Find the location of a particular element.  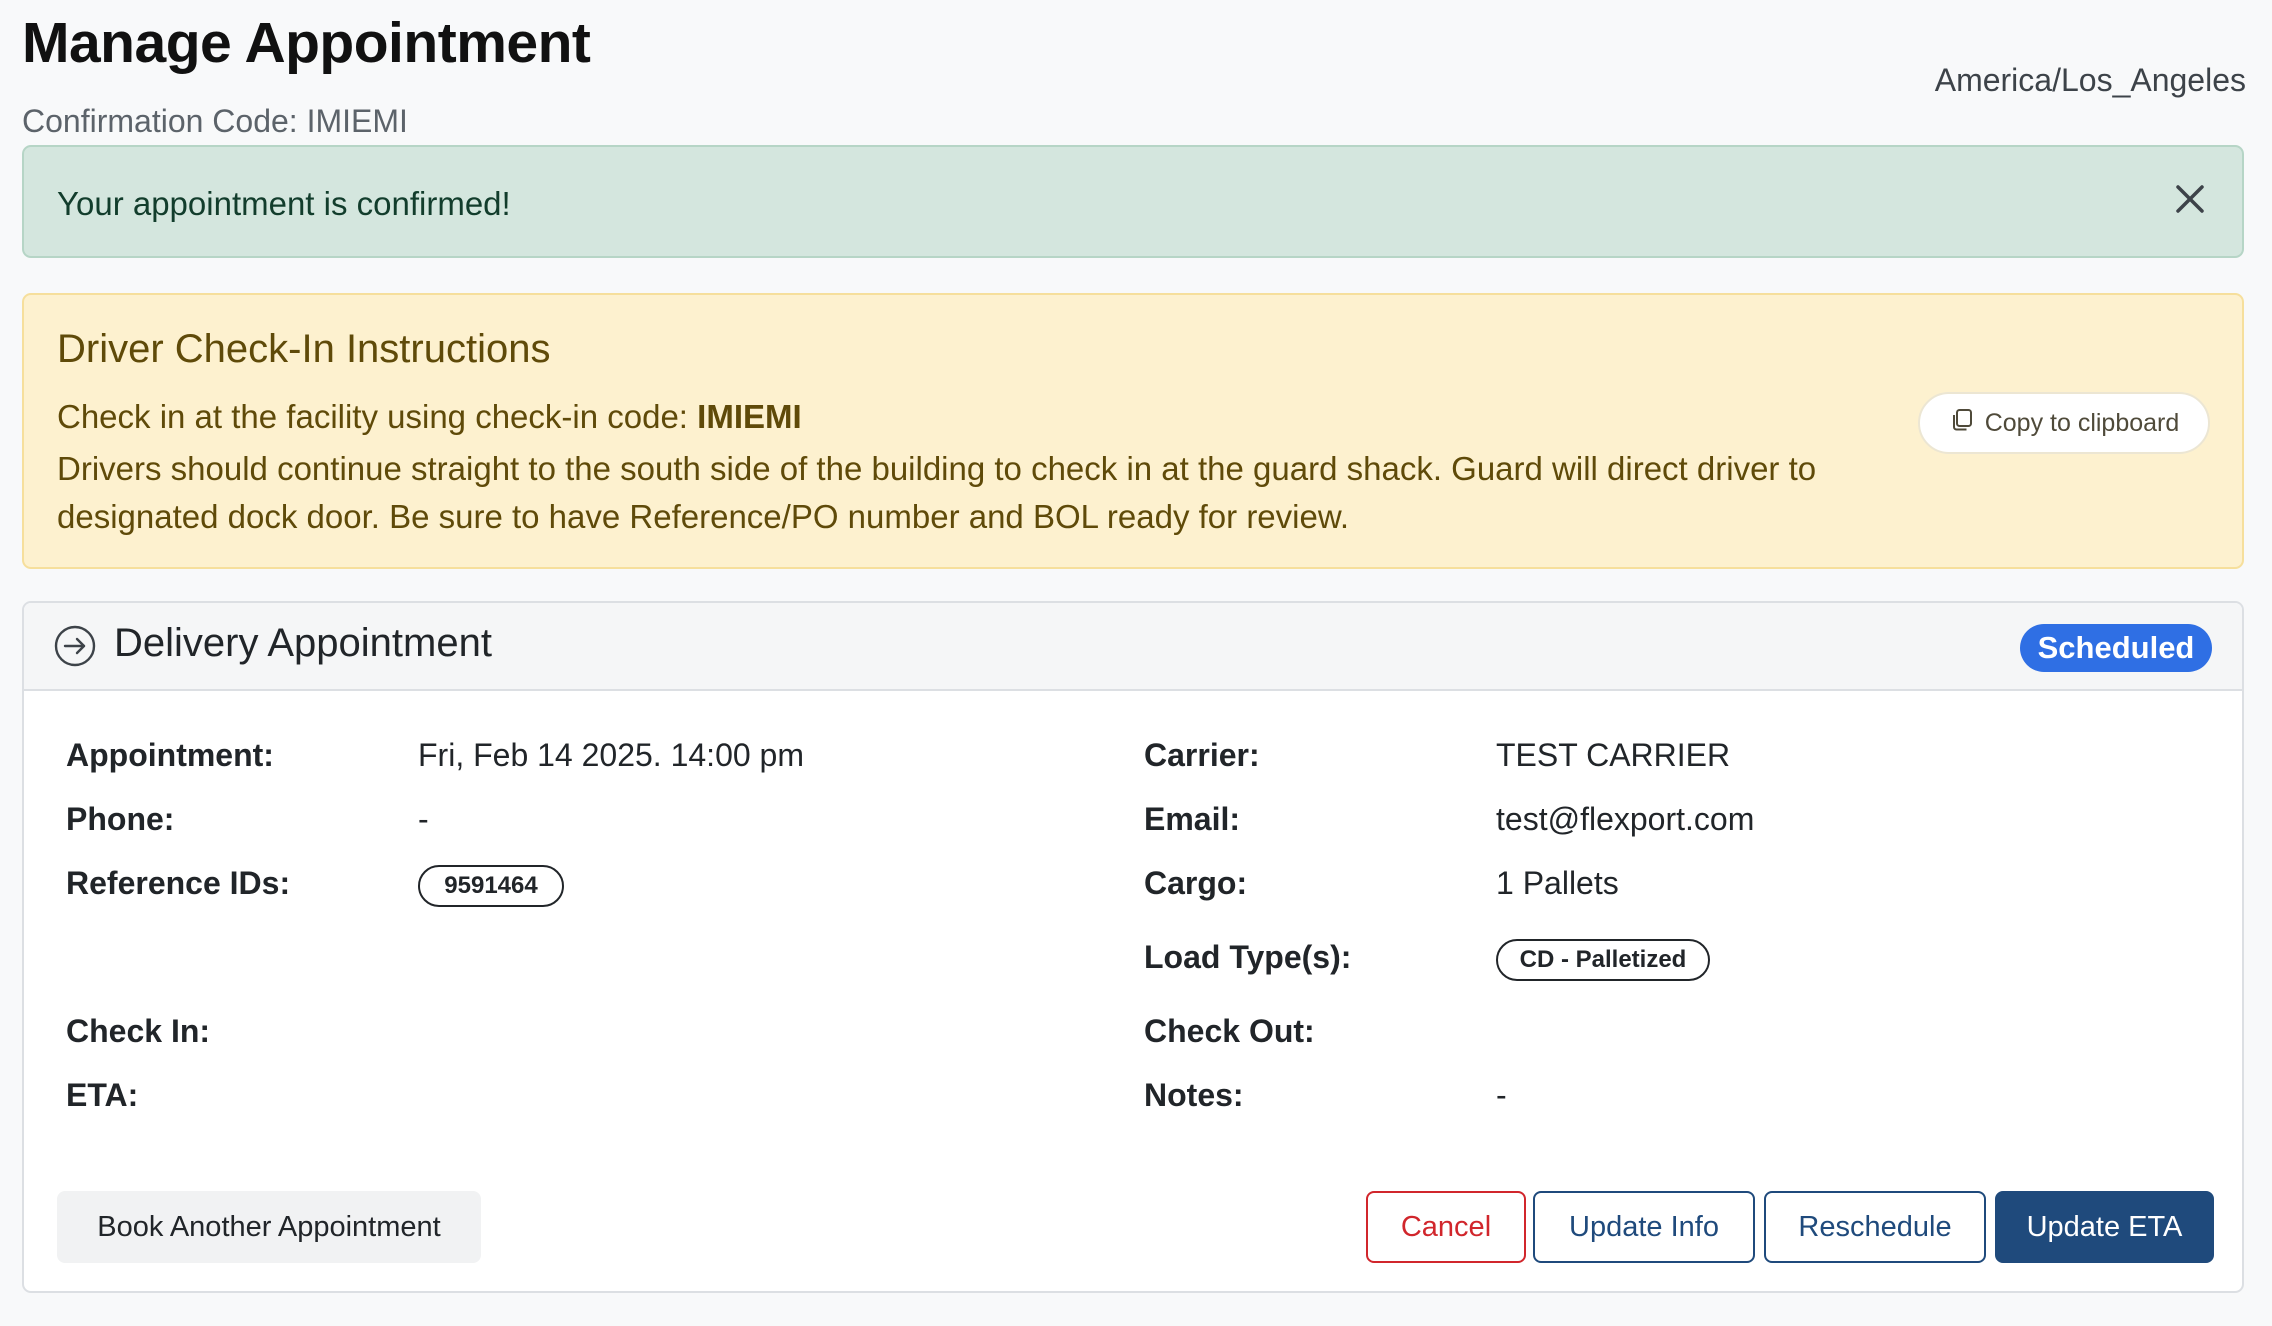

checkin-code: IMIEMI is located at coordinates (749, 416).